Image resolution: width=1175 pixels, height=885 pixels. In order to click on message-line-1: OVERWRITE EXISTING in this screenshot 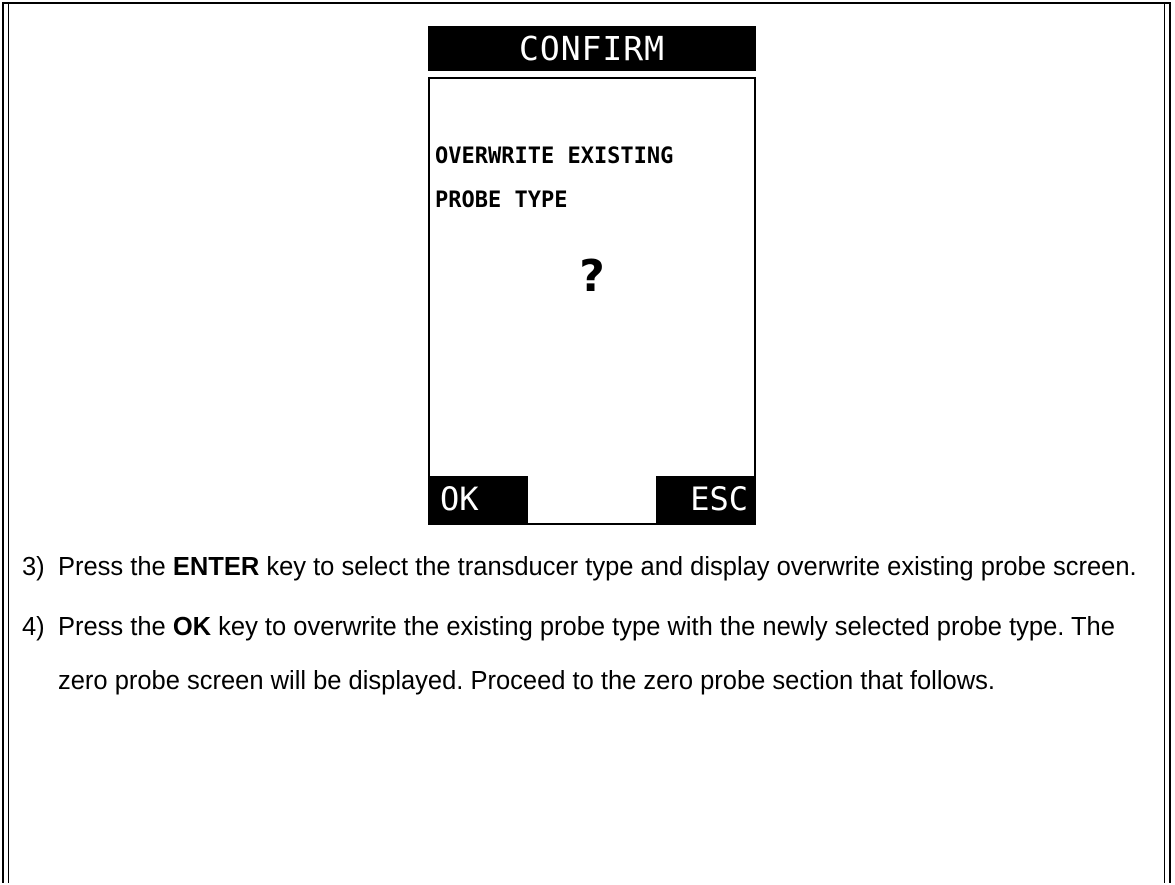, I will do `click(554, 156)`.